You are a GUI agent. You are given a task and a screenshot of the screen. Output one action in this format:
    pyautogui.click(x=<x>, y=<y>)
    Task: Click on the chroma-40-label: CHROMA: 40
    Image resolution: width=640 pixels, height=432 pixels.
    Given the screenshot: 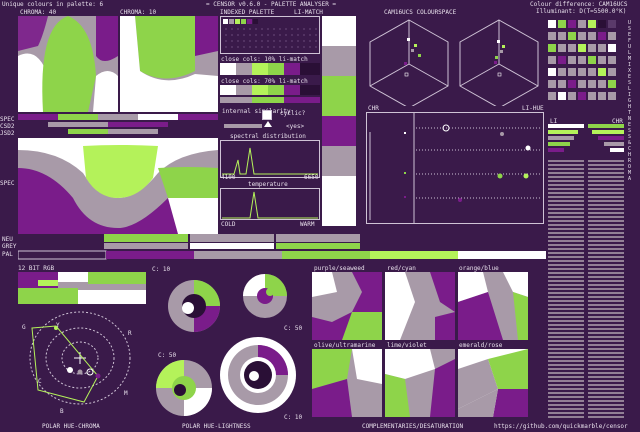 What is the action you would take?
    pyautogui.click(x=38, y=12)
    